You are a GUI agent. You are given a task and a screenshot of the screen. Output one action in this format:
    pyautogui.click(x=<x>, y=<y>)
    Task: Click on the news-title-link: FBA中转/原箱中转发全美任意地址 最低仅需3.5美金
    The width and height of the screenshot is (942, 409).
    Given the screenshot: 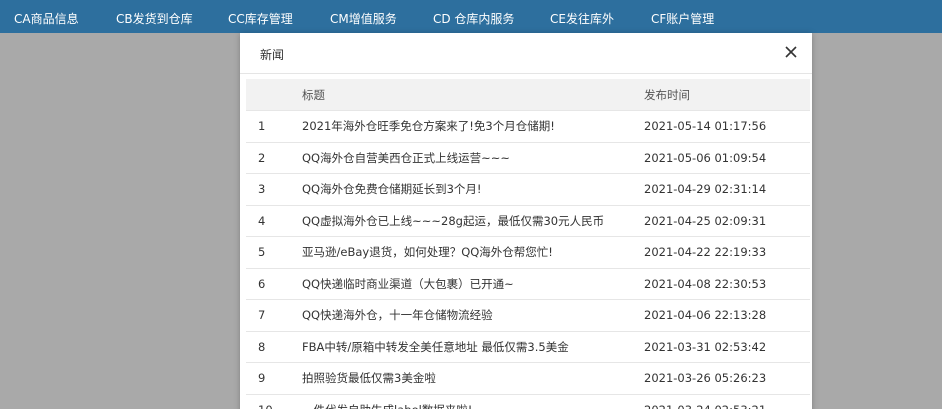 What is the action you would take?
    pyautogui.click(x=461, y=347)
    